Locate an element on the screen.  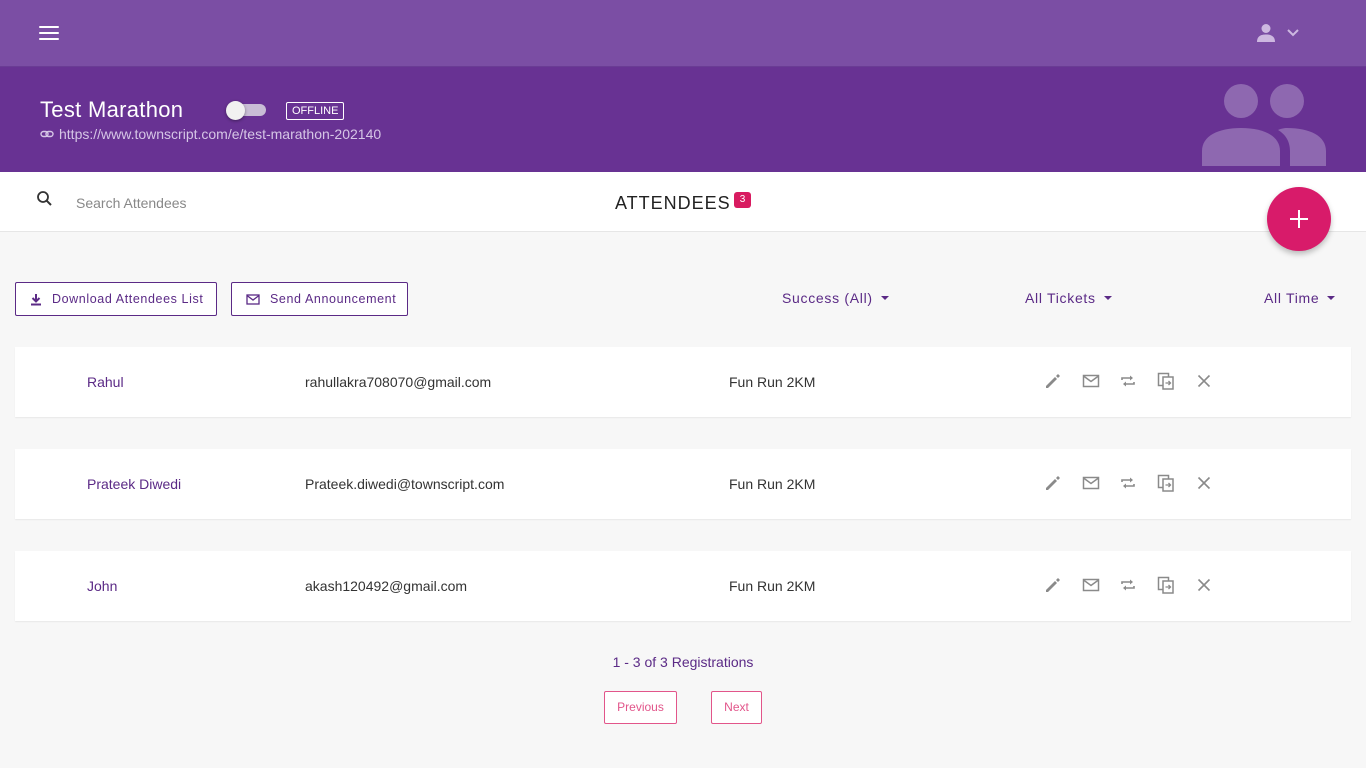
download-icon is located at coordinates (36, 299).